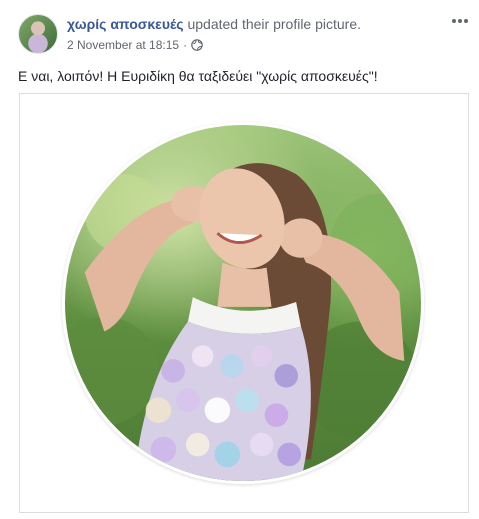  I want to click on more-options-icon, so click(460, 21).